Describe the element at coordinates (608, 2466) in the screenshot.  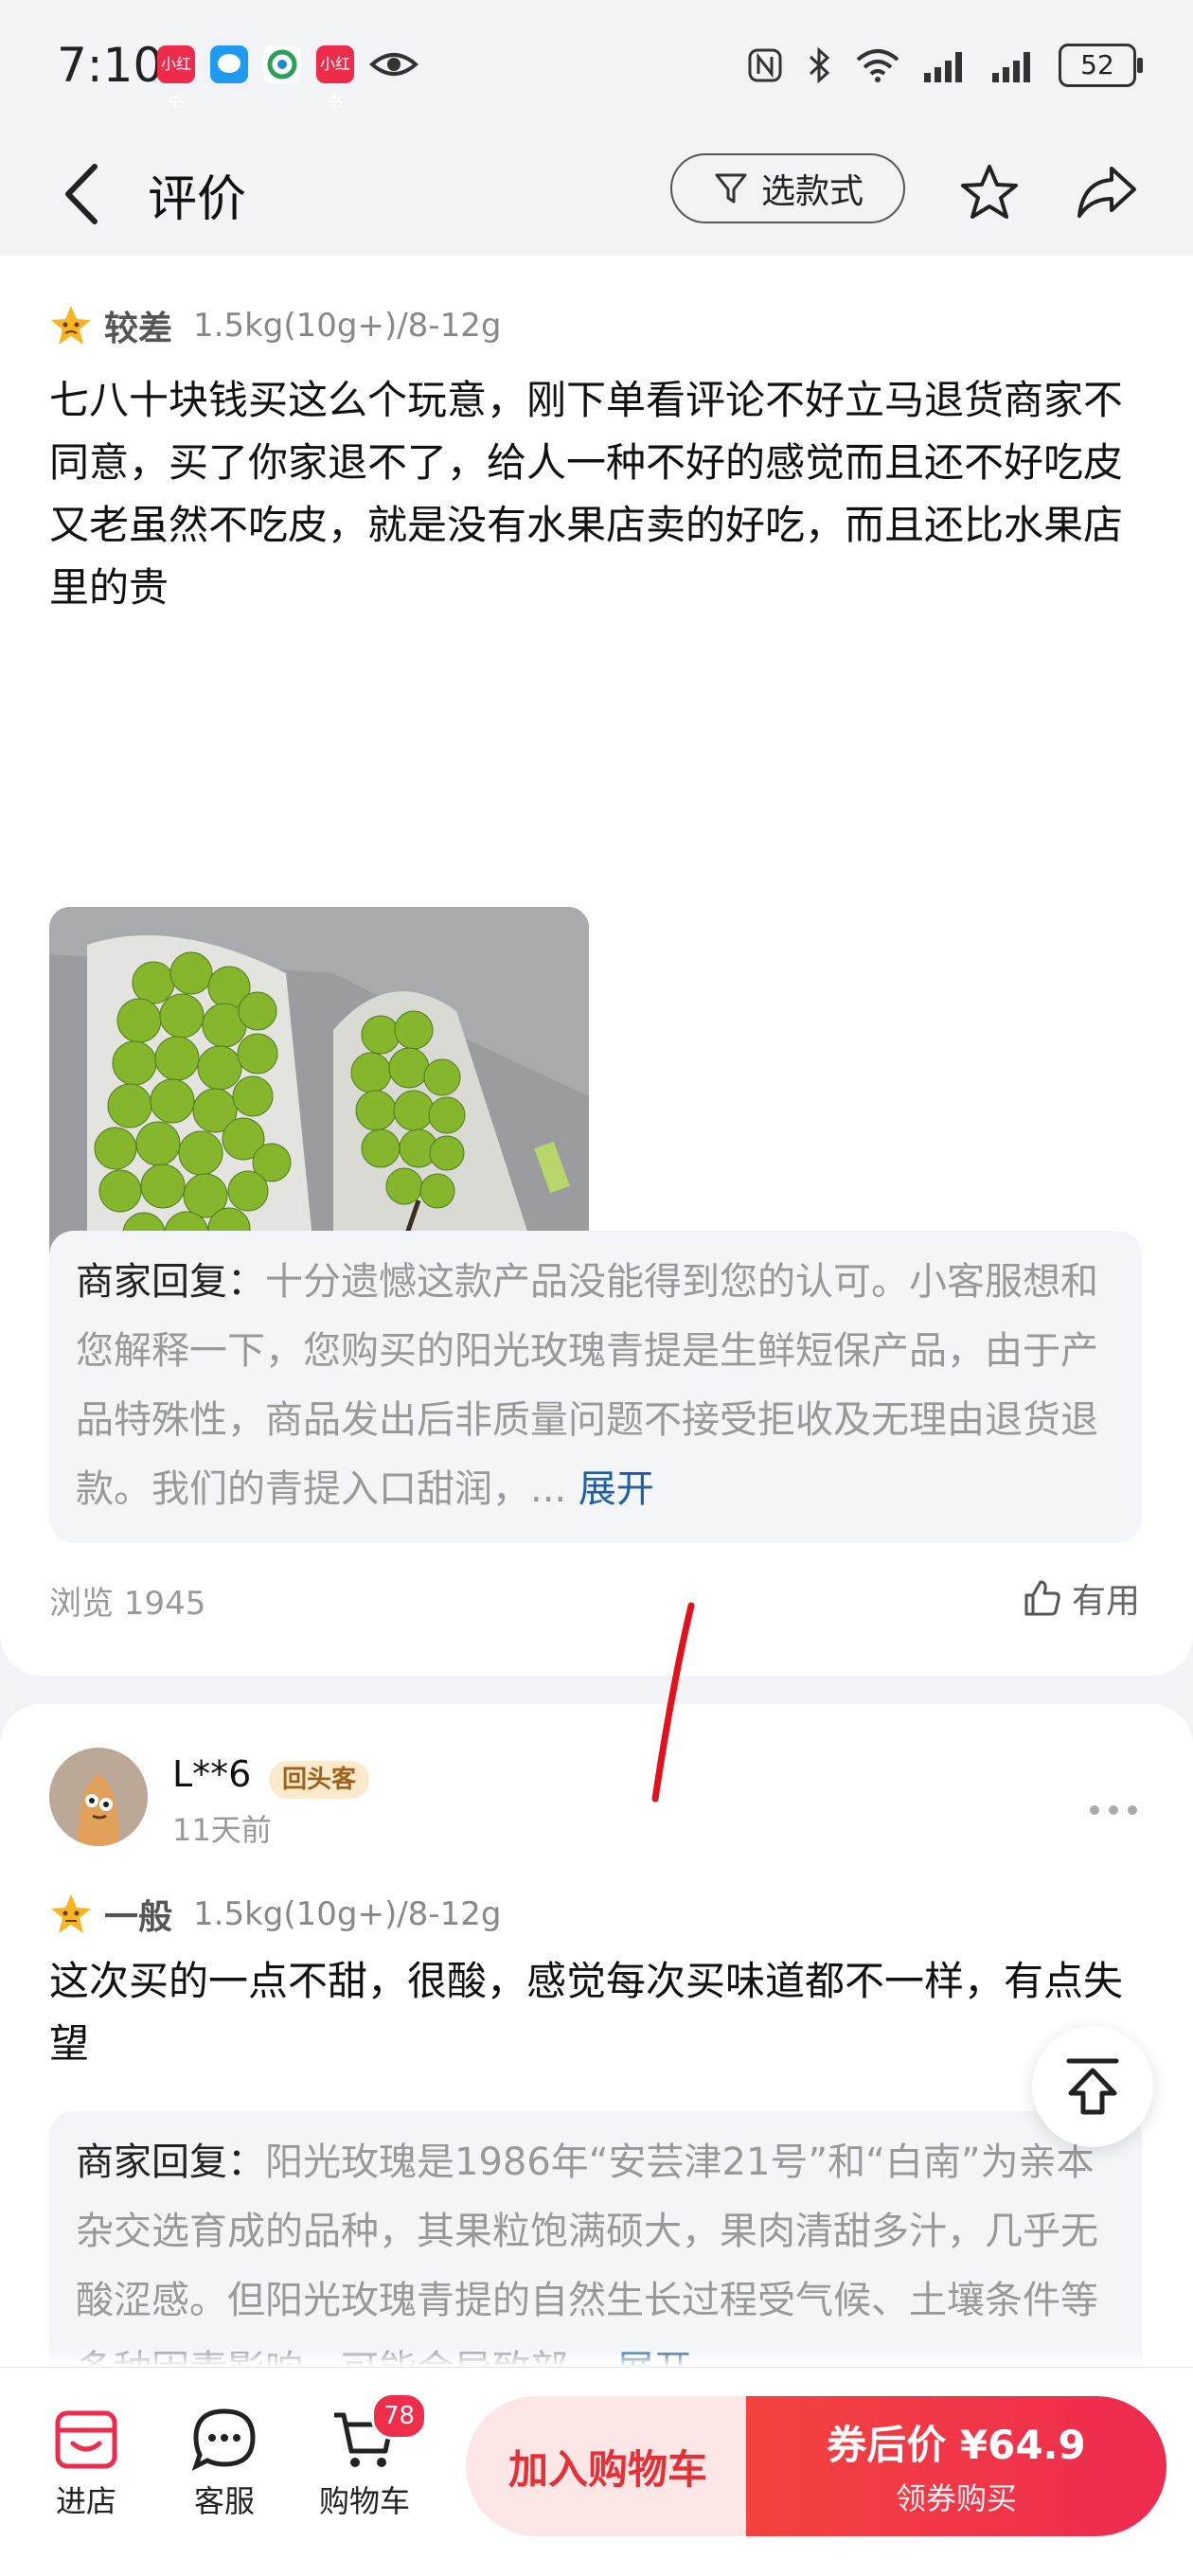
I see `add-to-cart-button: 加入购物车` at that location.